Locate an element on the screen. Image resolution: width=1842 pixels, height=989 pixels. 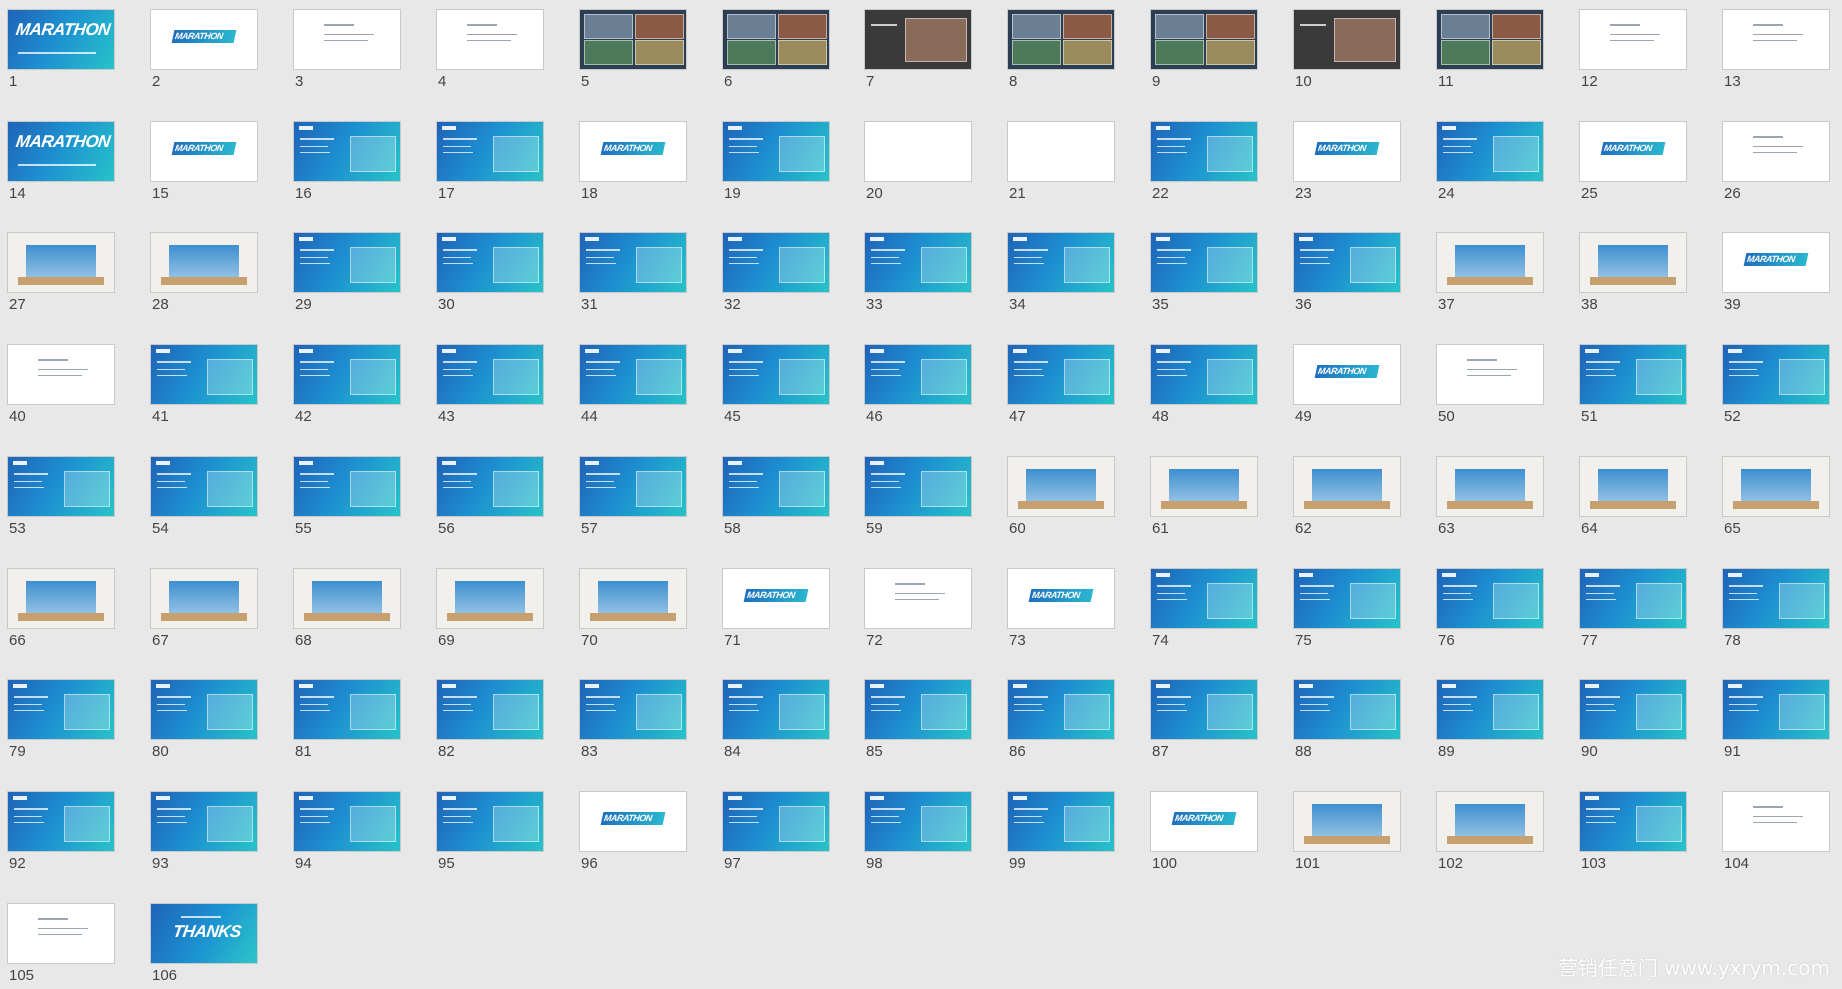
slide-thumbnail-7: 7 is located at coordinates (918, 49).